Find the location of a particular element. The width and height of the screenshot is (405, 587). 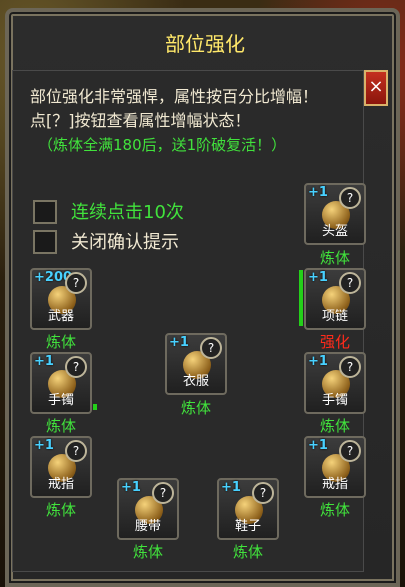

slot-label: 腰带 is located at coordinates (147, 526).